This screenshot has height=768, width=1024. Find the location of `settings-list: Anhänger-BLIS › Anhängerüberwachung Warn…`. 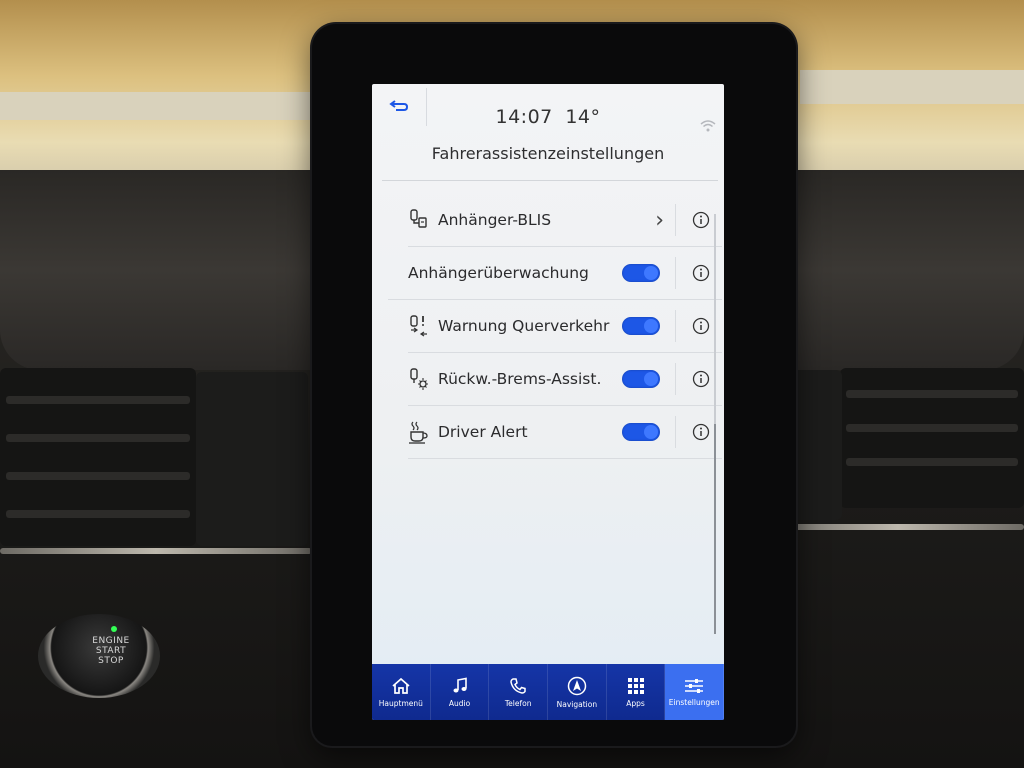

settings-list: Anhänger-BLIS › Anhängerüberwachung Warn… is located at coordinates (555, 326).